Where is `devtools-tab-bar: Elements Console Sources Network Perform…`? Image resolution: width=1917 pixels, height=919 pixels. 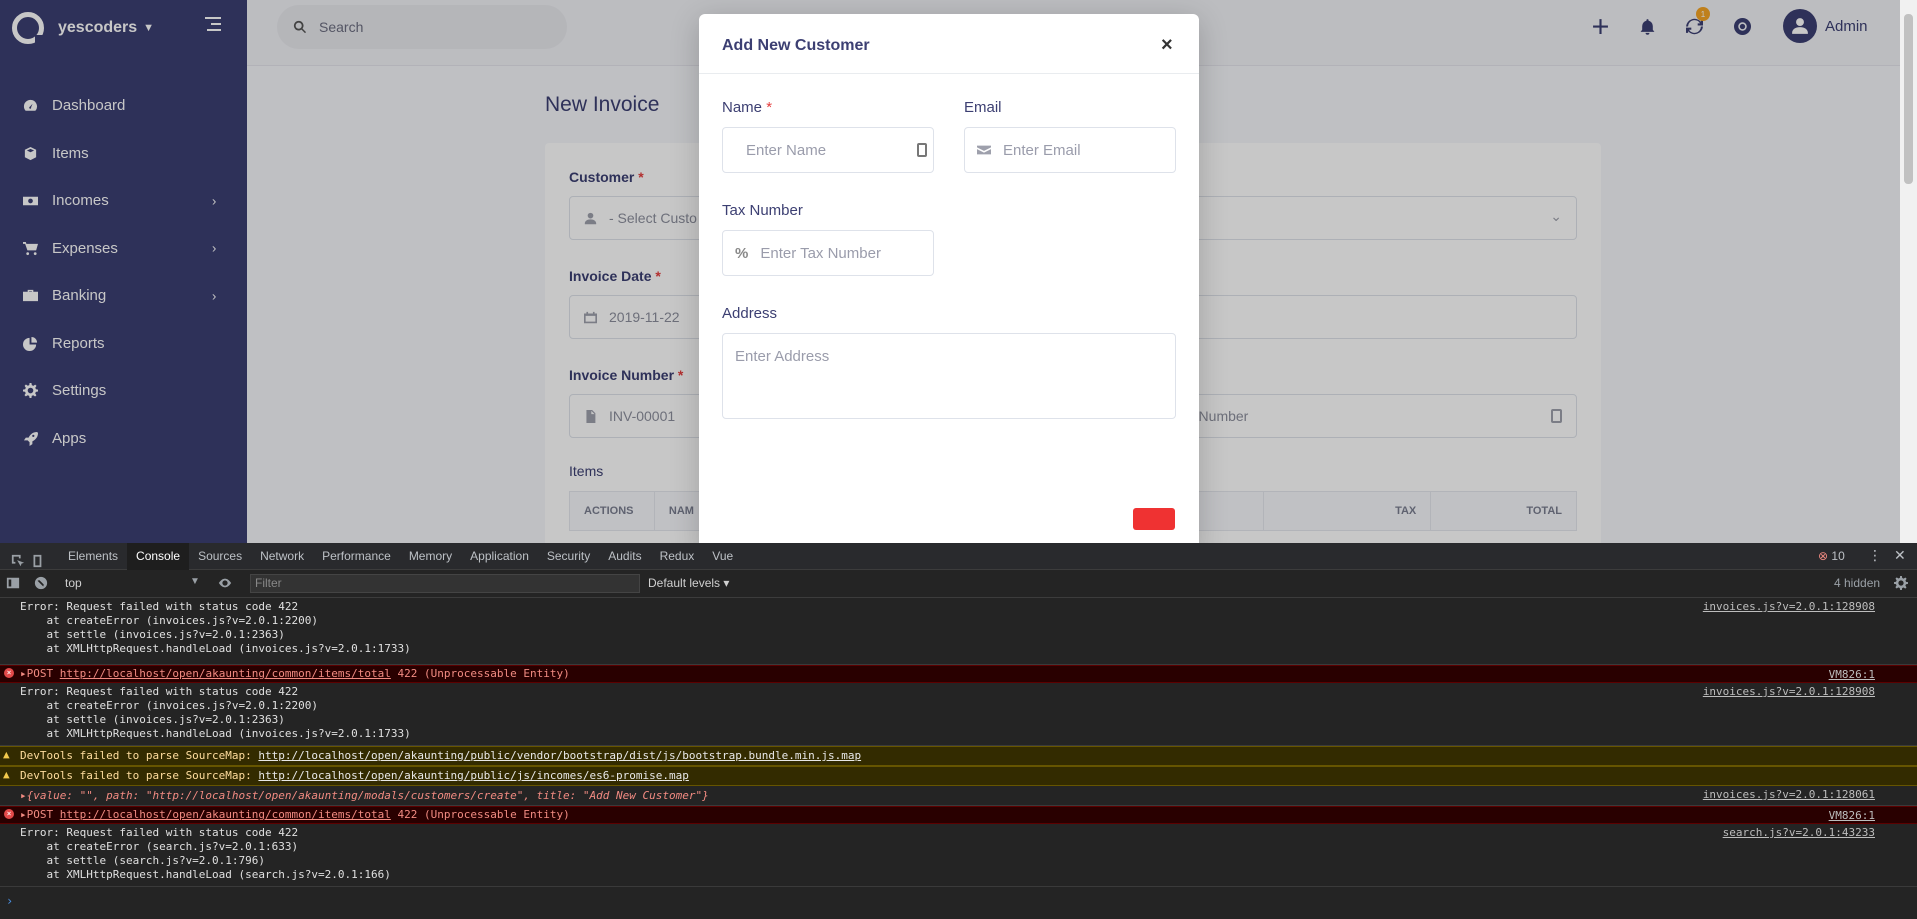
devtools-tab-bar: Elements Console Sources Network Perform… is located at coordinates (958, 556).